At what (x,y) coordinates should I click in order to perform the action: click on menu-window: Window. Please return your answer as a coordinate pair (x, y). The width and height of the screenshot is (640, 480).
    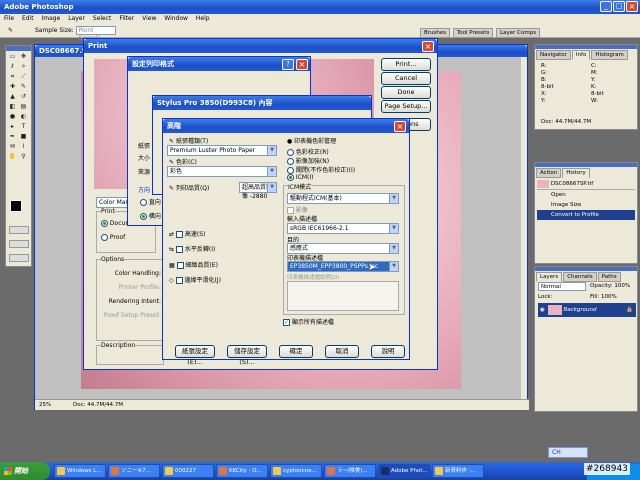
    Looking at the image, I should click on (176, 18).